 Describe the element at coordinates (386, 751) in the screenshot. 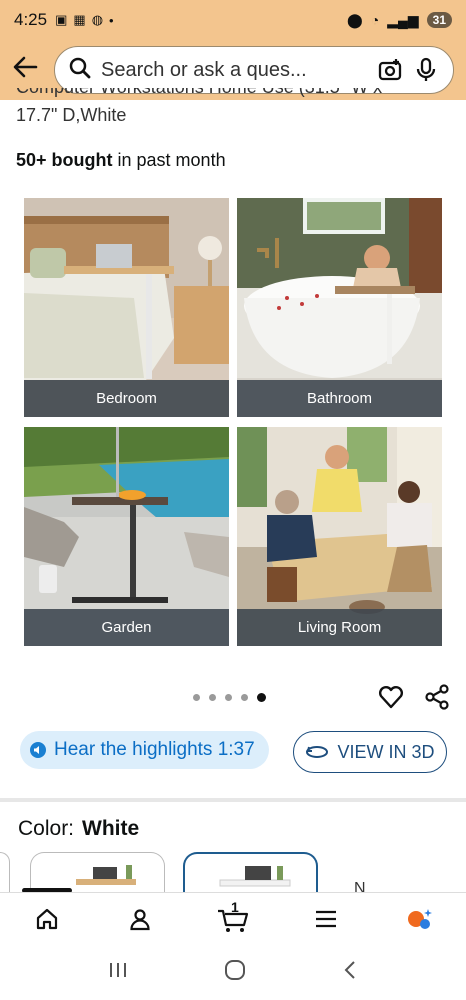

I see `view-in-3d-label: VIEW IN 3D` at that location.